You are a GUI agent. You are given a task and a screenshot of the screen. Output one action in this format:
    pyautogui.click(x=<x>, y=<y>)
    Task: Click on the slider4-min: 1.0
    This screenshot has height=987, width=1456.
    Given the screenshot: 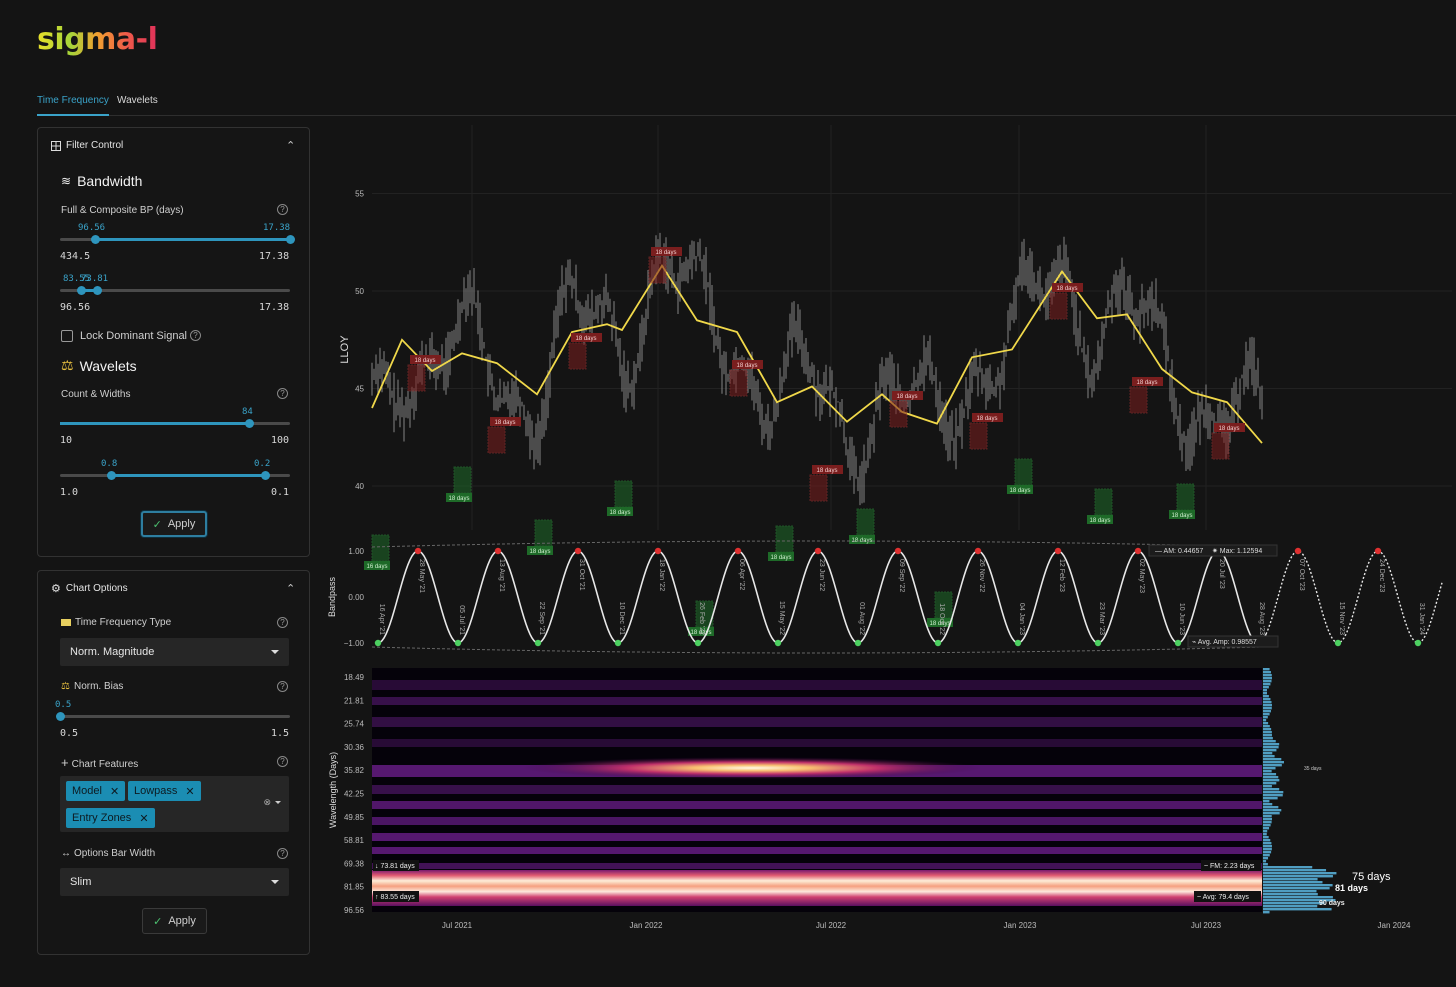 What is the action you would take?
    pyautogui.click(x=69, y=492)
    